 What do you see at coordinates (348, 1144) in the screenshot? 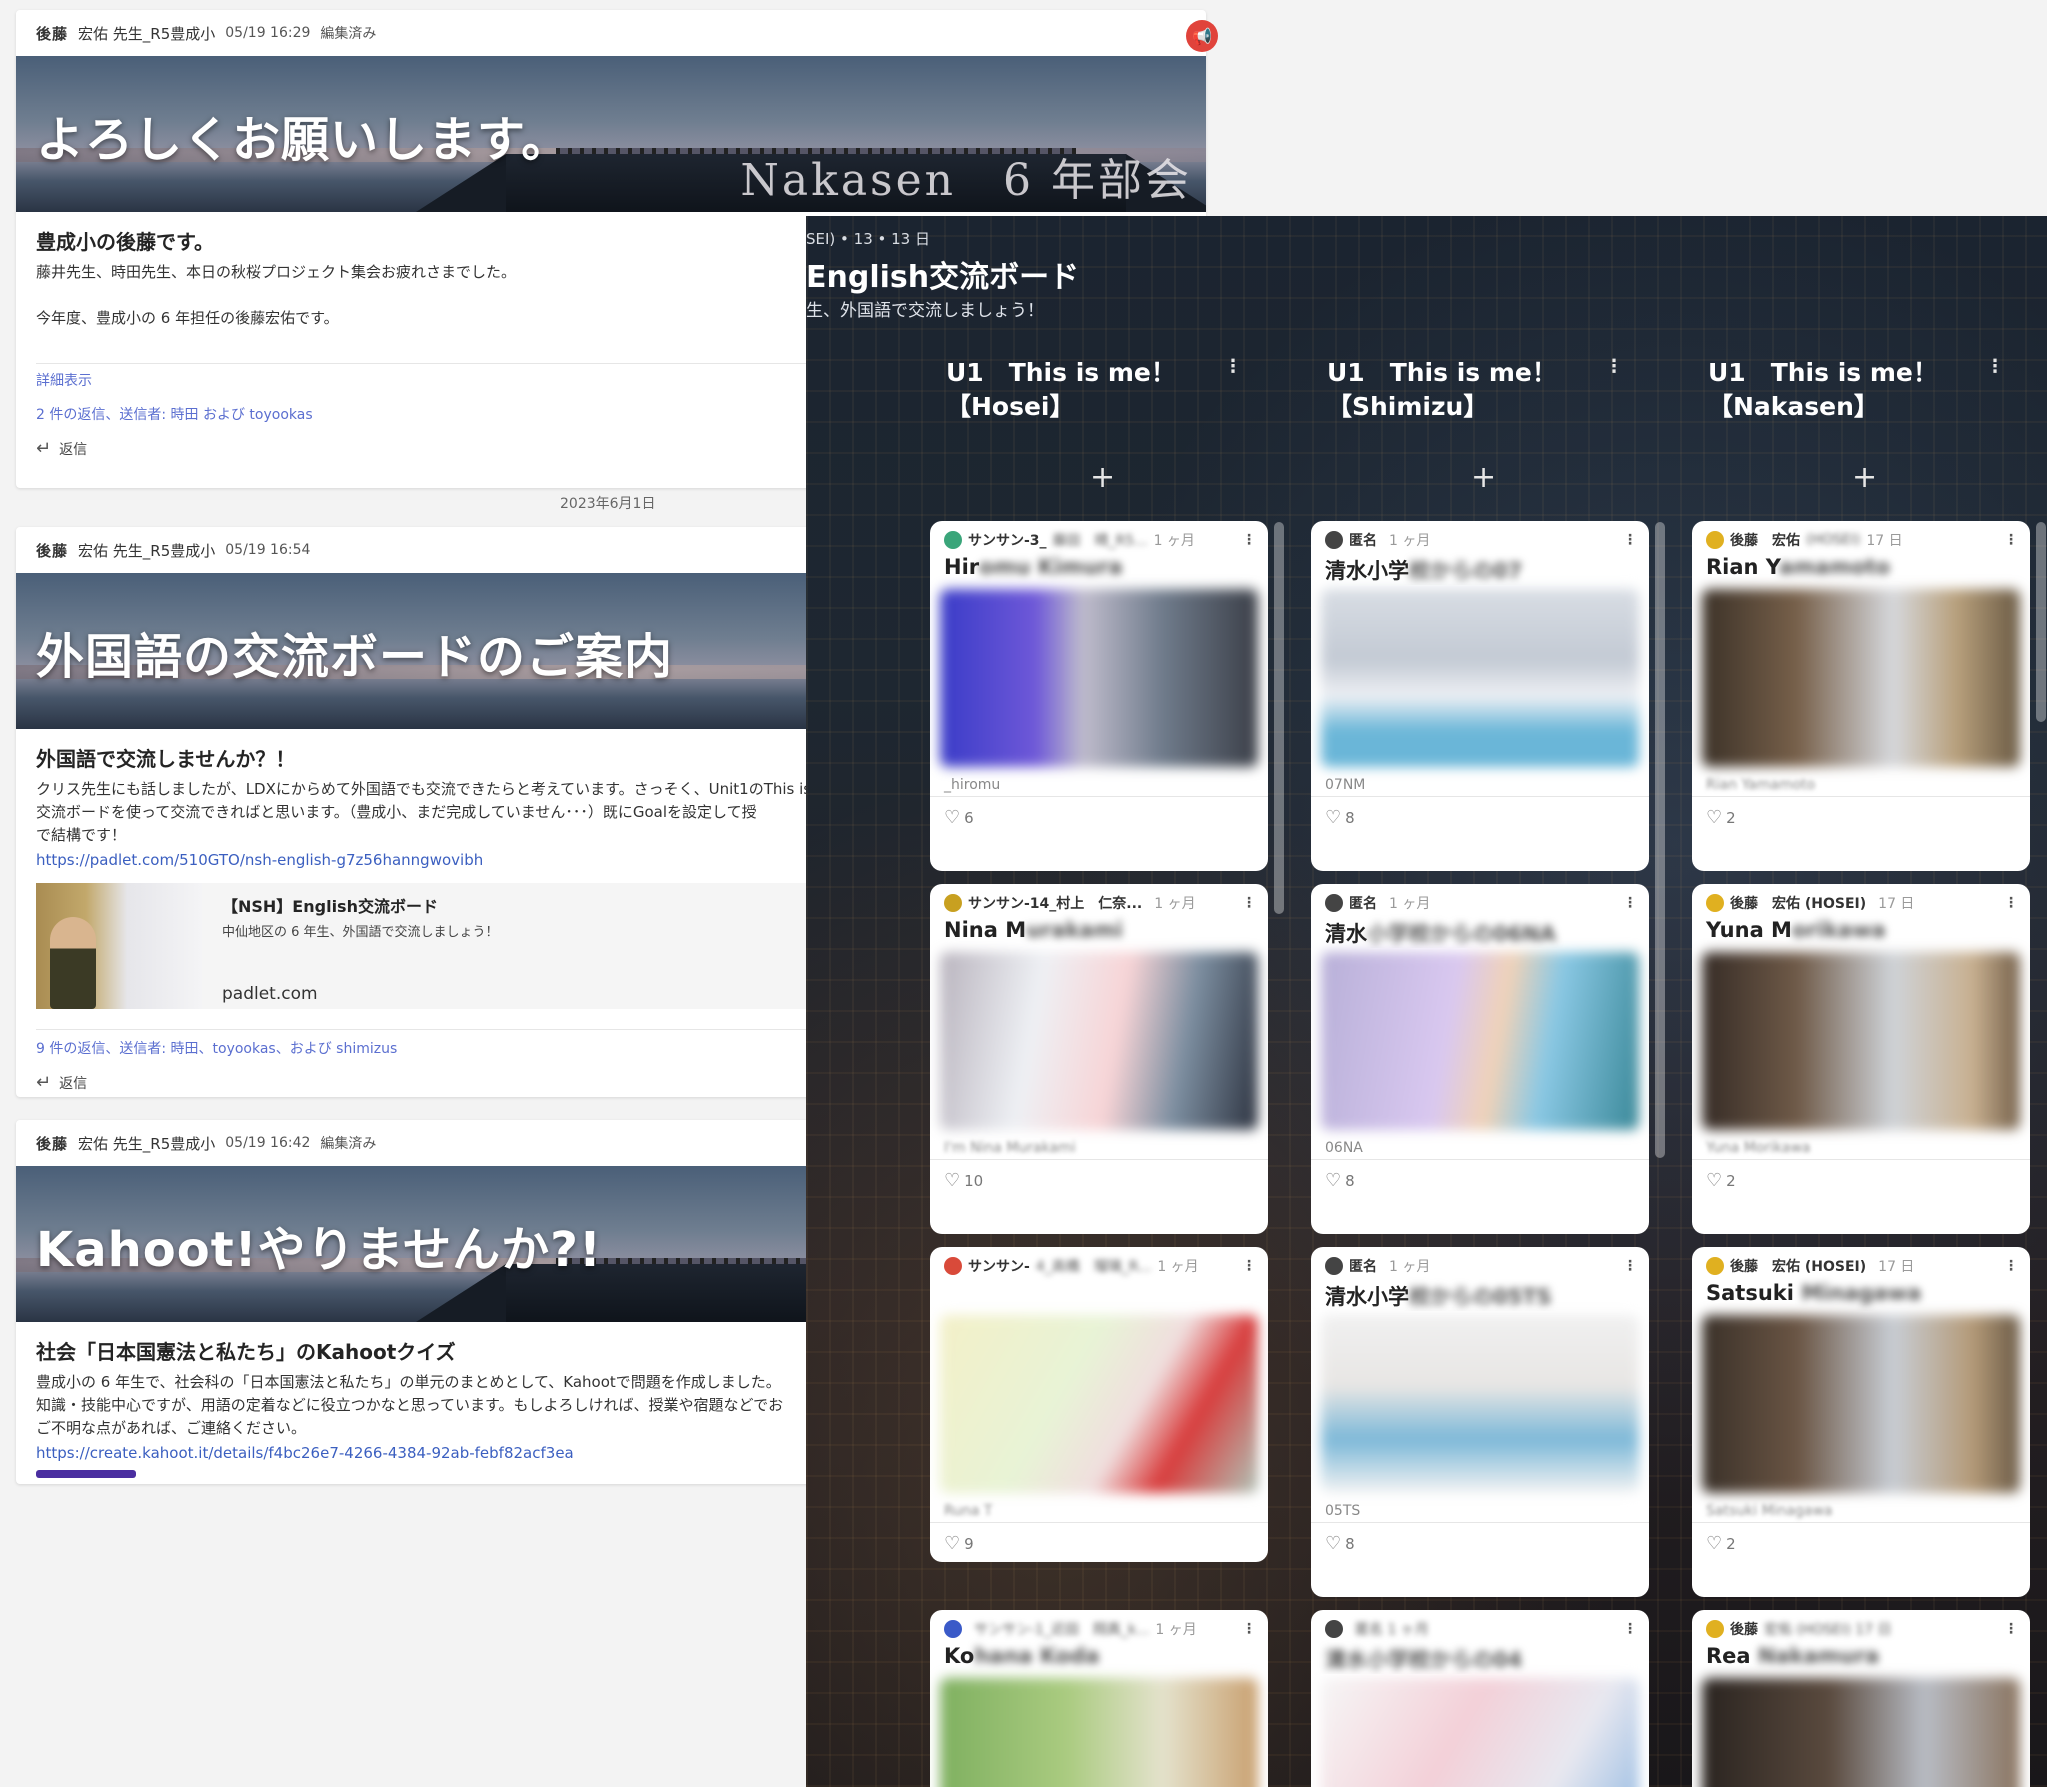
I see `post-edited: 編集済み` at bounding box center [348, 1144].